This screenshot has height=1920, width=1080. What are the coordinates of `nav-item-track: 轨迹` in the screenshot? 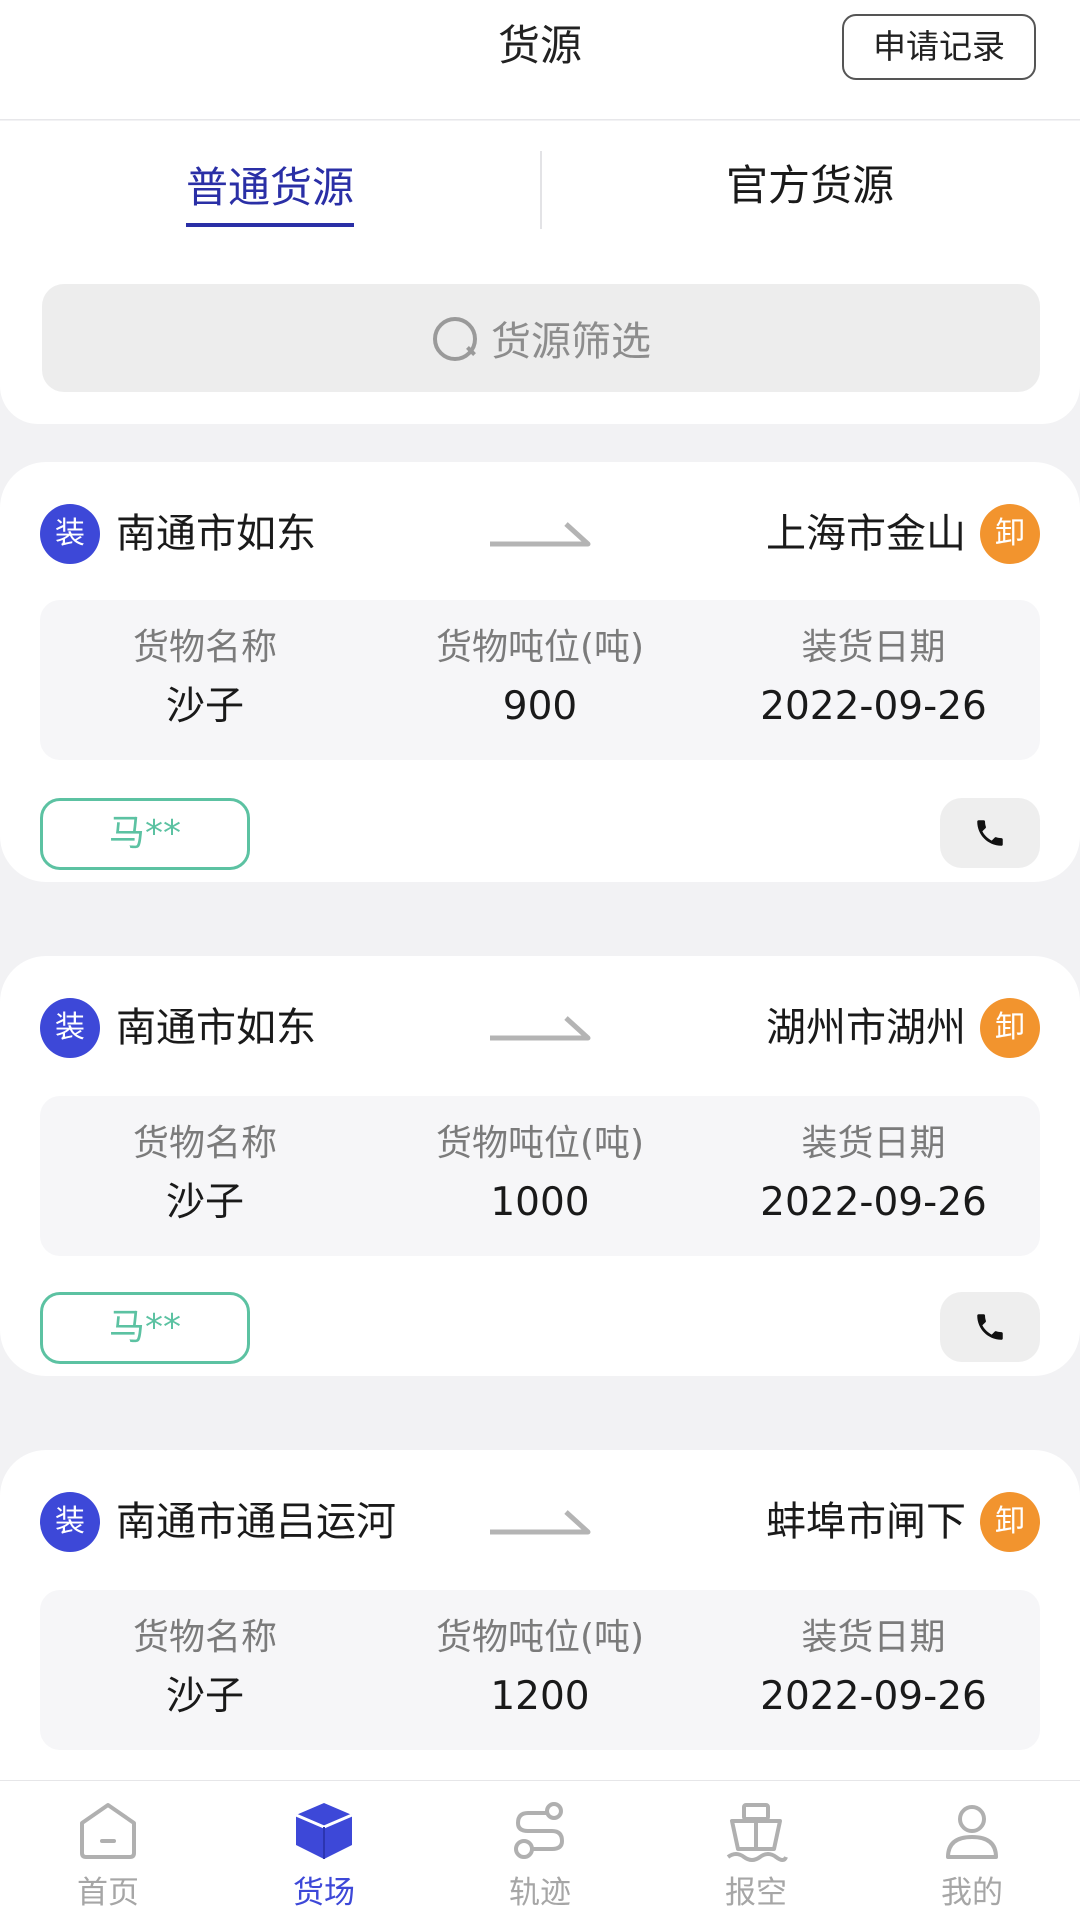 It's located at (540, 1850).